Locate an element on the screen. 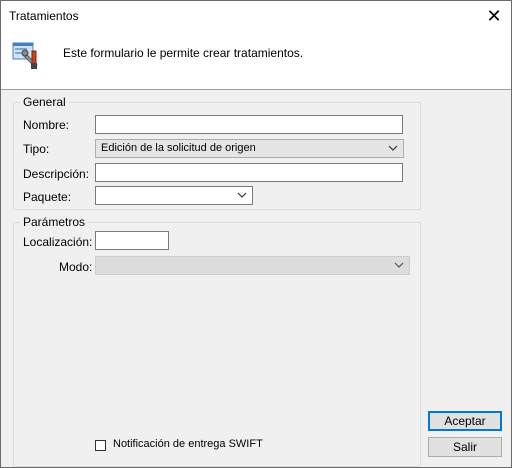  accept-button: Aceptar is located at coordinates (465, 421).